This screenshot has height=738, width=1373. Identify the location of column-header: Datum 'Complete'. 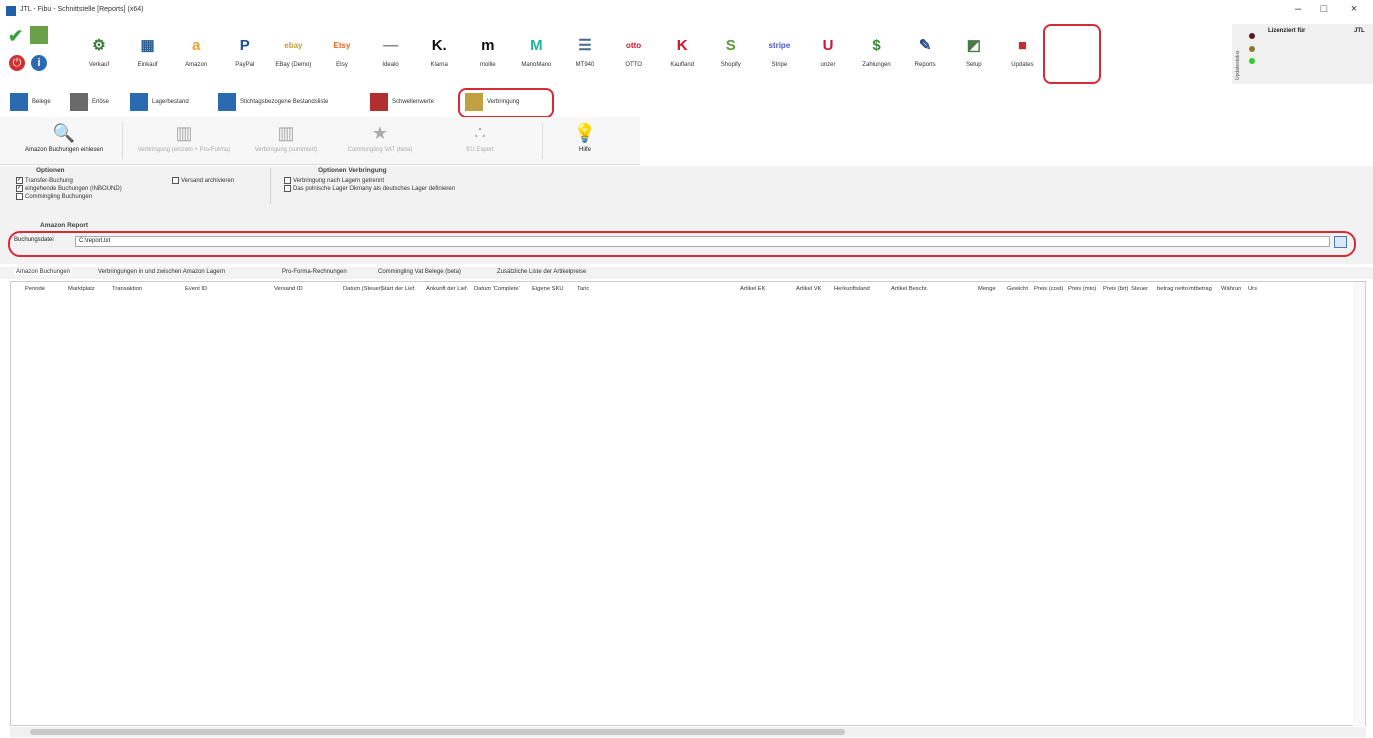
(497, 289).